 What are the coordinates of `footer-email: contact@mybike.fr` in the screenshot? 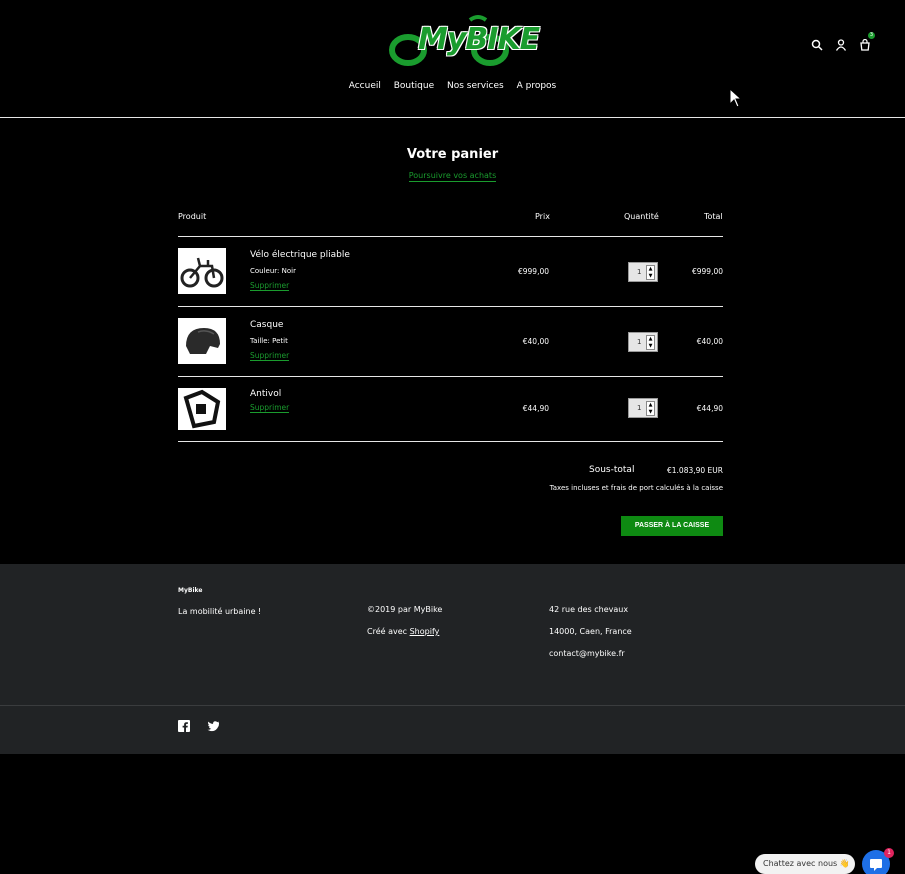 It's located at (587, 653).